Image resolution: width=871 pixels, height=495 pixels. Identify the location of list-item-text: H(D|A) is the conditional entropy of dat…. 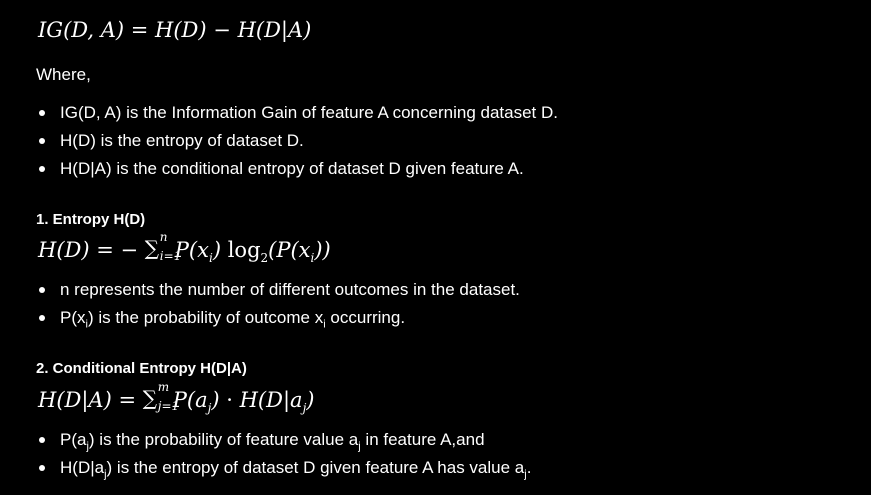
(292, 168).